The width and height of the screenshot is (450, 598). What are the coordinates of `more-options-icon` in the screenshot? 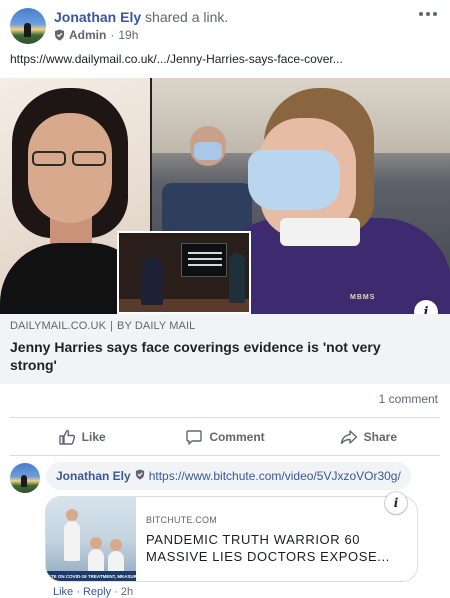 It's located at (428, 14).